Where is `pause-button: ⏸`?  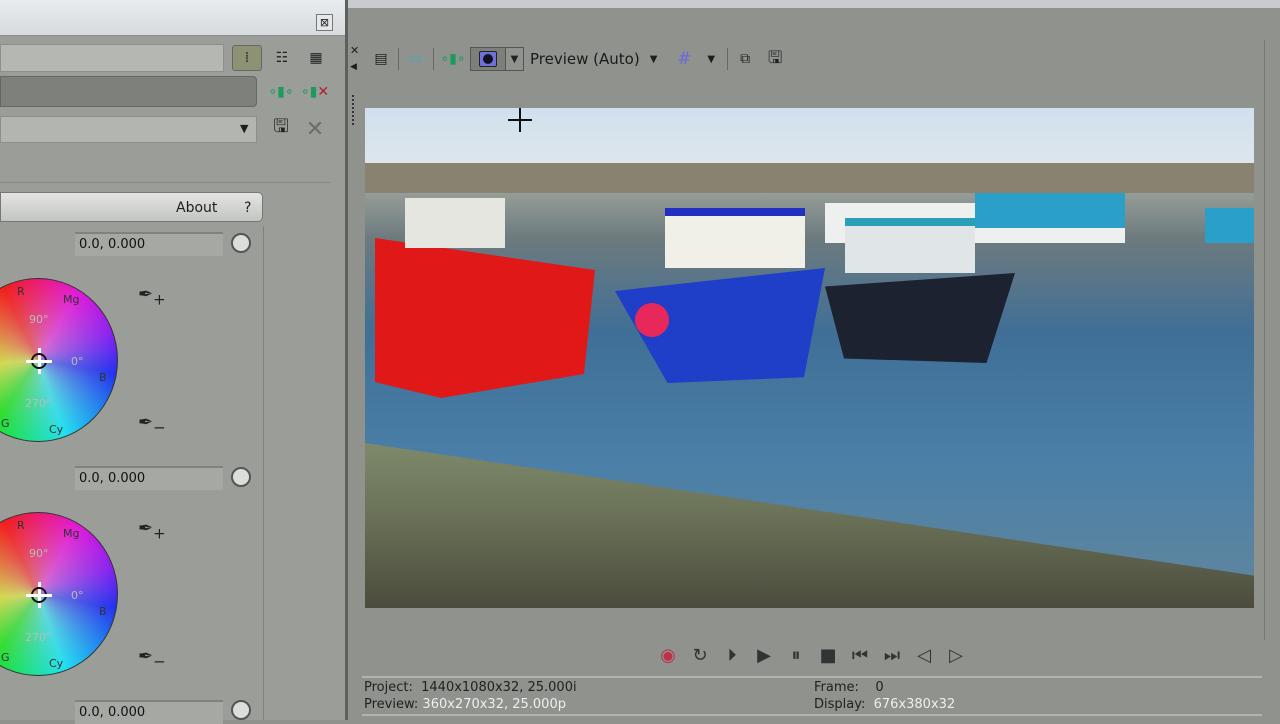
pause-button: ⏸ is located at coordinates (796, 655).